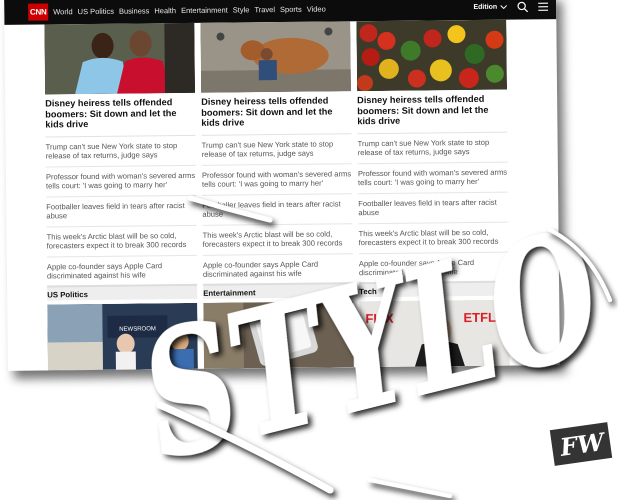 The image size is (618, 500). Describe the element at coordinates (479, 317) in the screenshot. I see `netflix-logo-right: ETFL` at that location.